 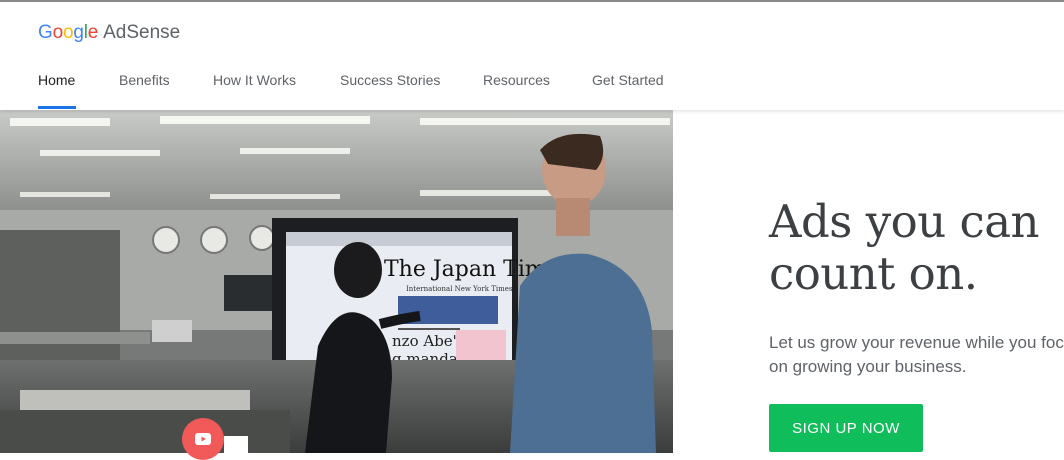 I want to click on youtube-play-button, so click(x=203, y=439).